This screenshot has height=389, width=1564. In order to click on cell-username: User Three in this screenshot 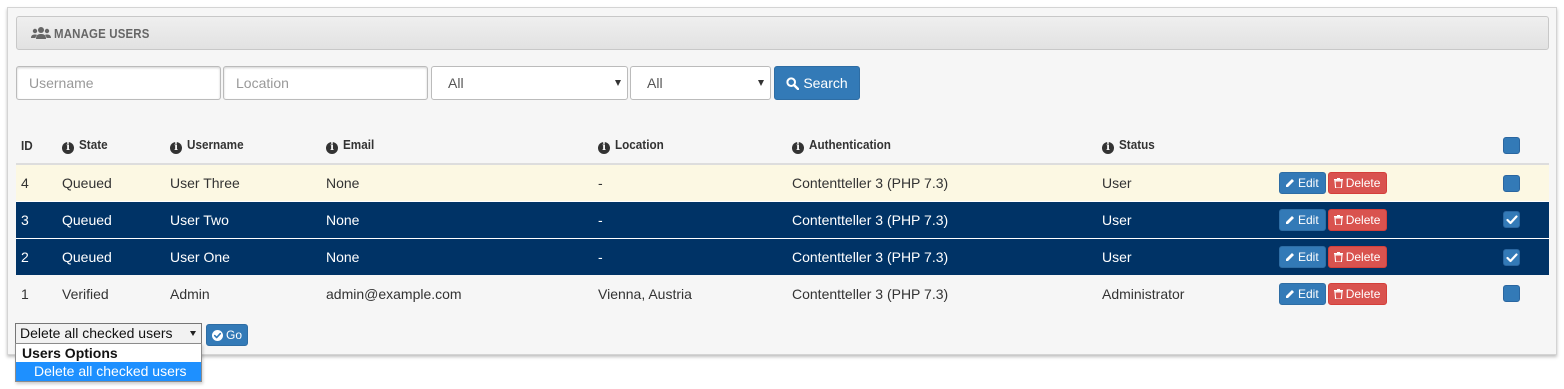, I will do `click(243, 182)`.